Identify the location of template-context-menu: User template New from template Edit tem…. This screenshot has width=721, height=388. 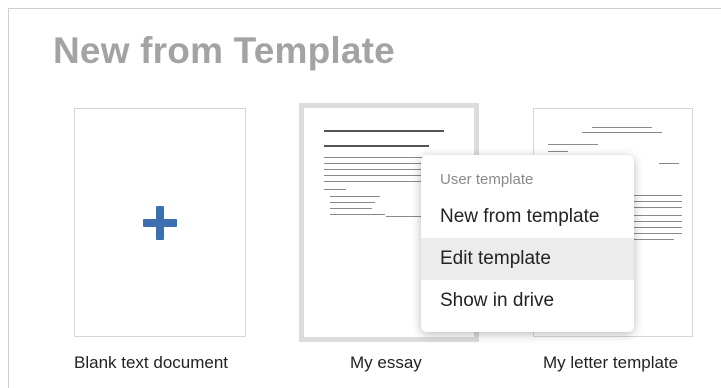
(527, 243).